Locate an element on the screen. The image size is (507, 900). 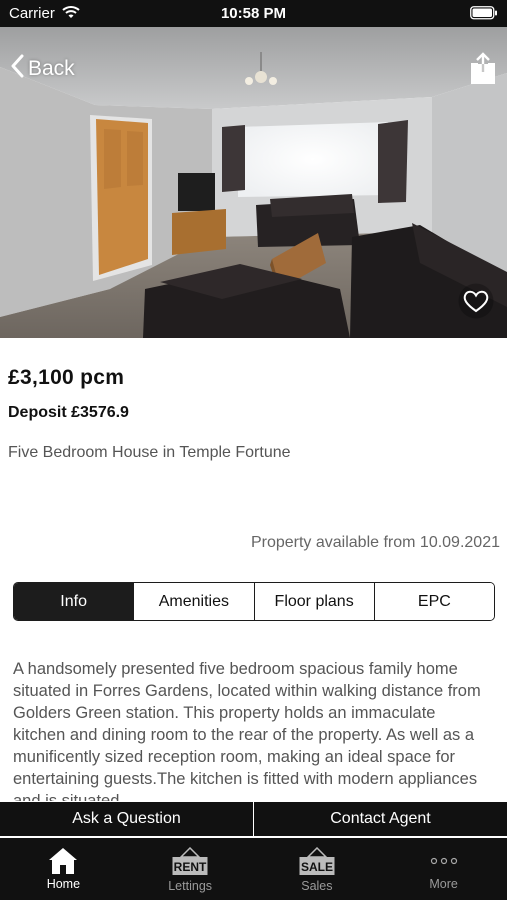
tab-info: Info is located at coordinates (74, 601).